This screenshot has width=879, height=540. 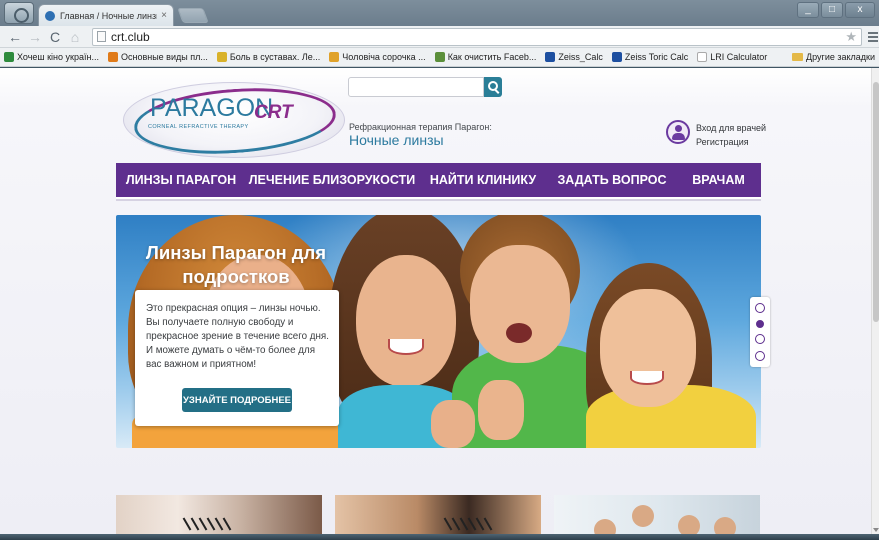 I want to click on reload-icon: C, so click(x=55, y=37).